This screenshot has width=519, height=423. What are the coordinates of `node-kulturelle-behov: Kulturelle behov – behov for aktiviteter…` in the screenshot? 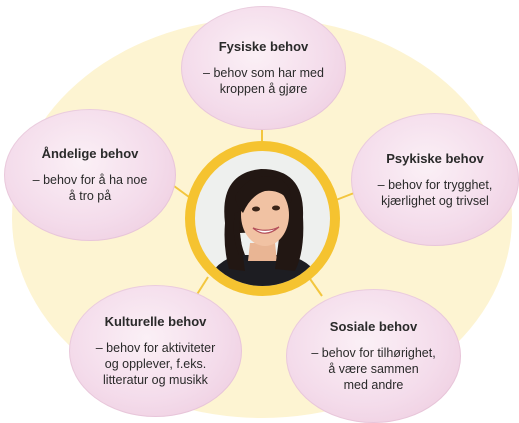 It's located at (155, 351).